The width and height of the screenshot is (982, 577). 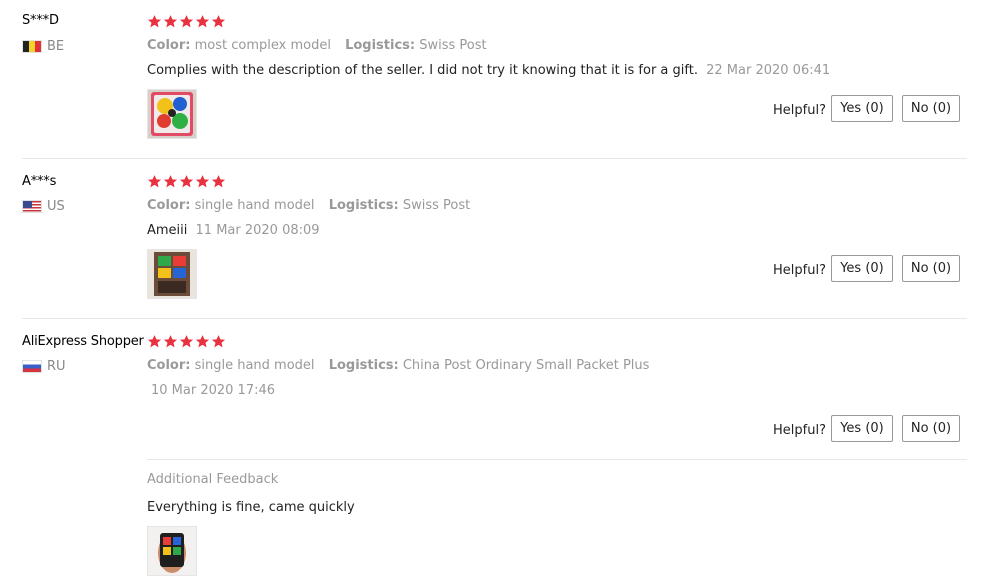 I want to click on review-date: 10 Mar 2020 17:46, so click(x=213, y=390).